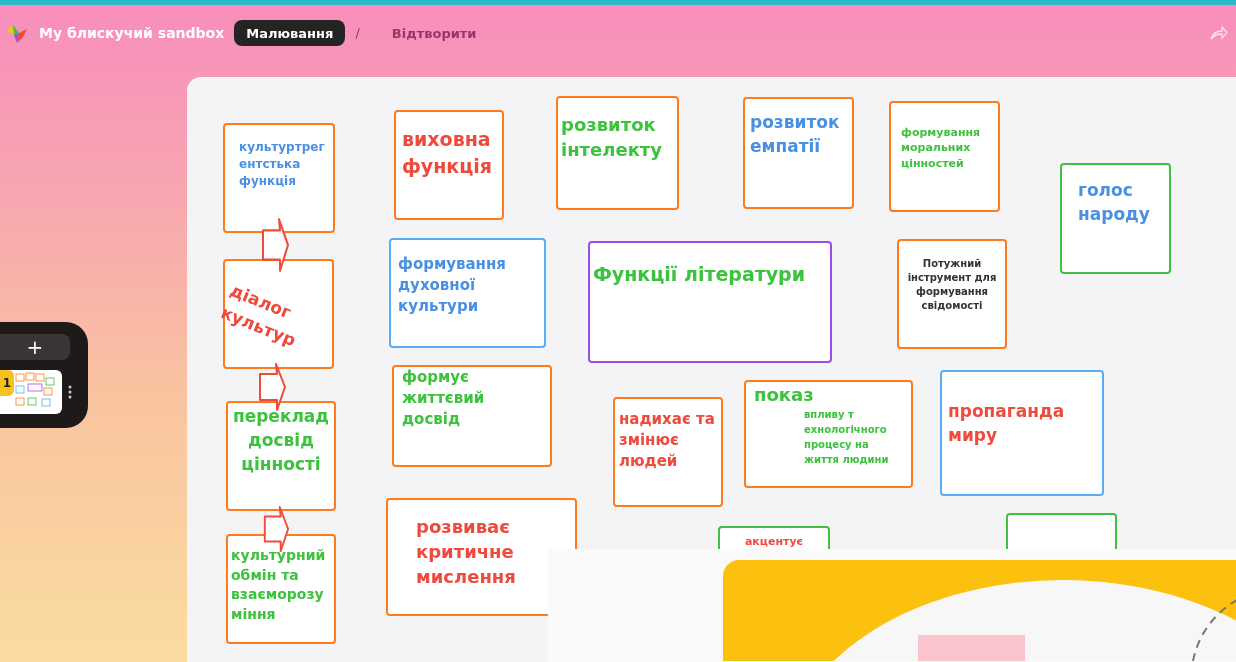 This screenshot has width=1236, height=662. What do you see at coordinates (1219, 33) in the screenshot?
I see `share-arrow-icon` at bounding box center [1219, 33].